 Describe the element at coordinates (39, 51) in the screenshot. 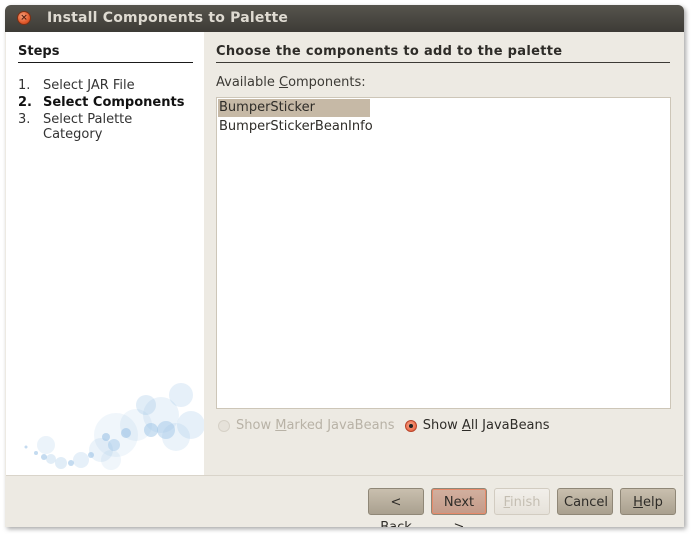

I see `steps-title: Steps` at that location.